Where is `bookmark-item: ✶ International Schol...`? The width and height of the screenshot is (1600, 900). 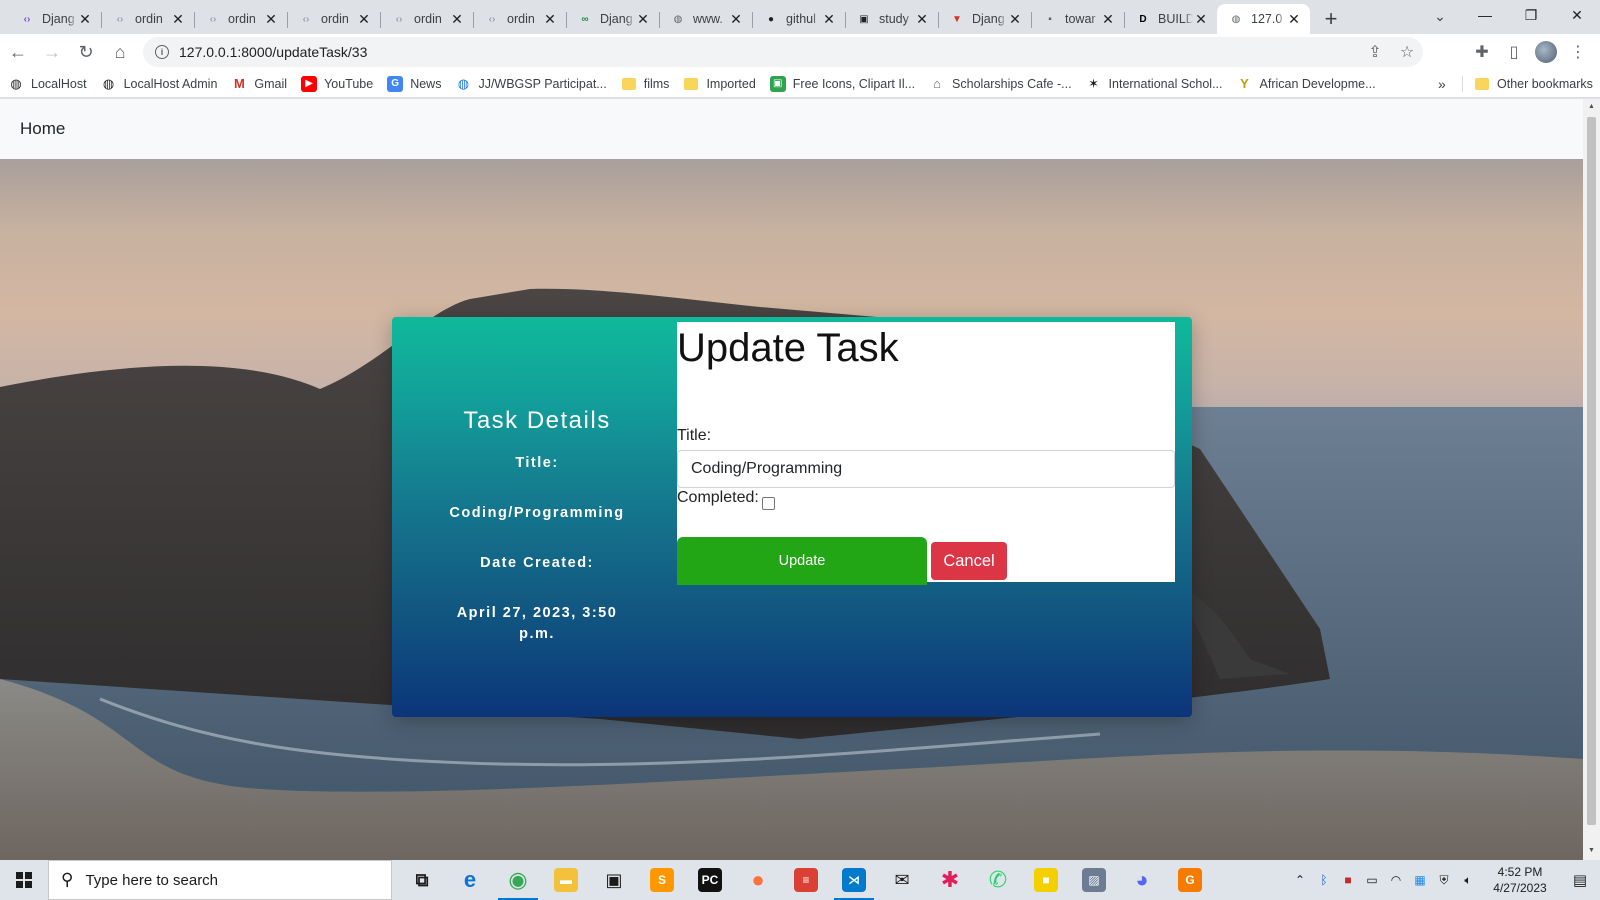
bookmark-item: ✶ International Schol... is located at coordinates (1154, 84).